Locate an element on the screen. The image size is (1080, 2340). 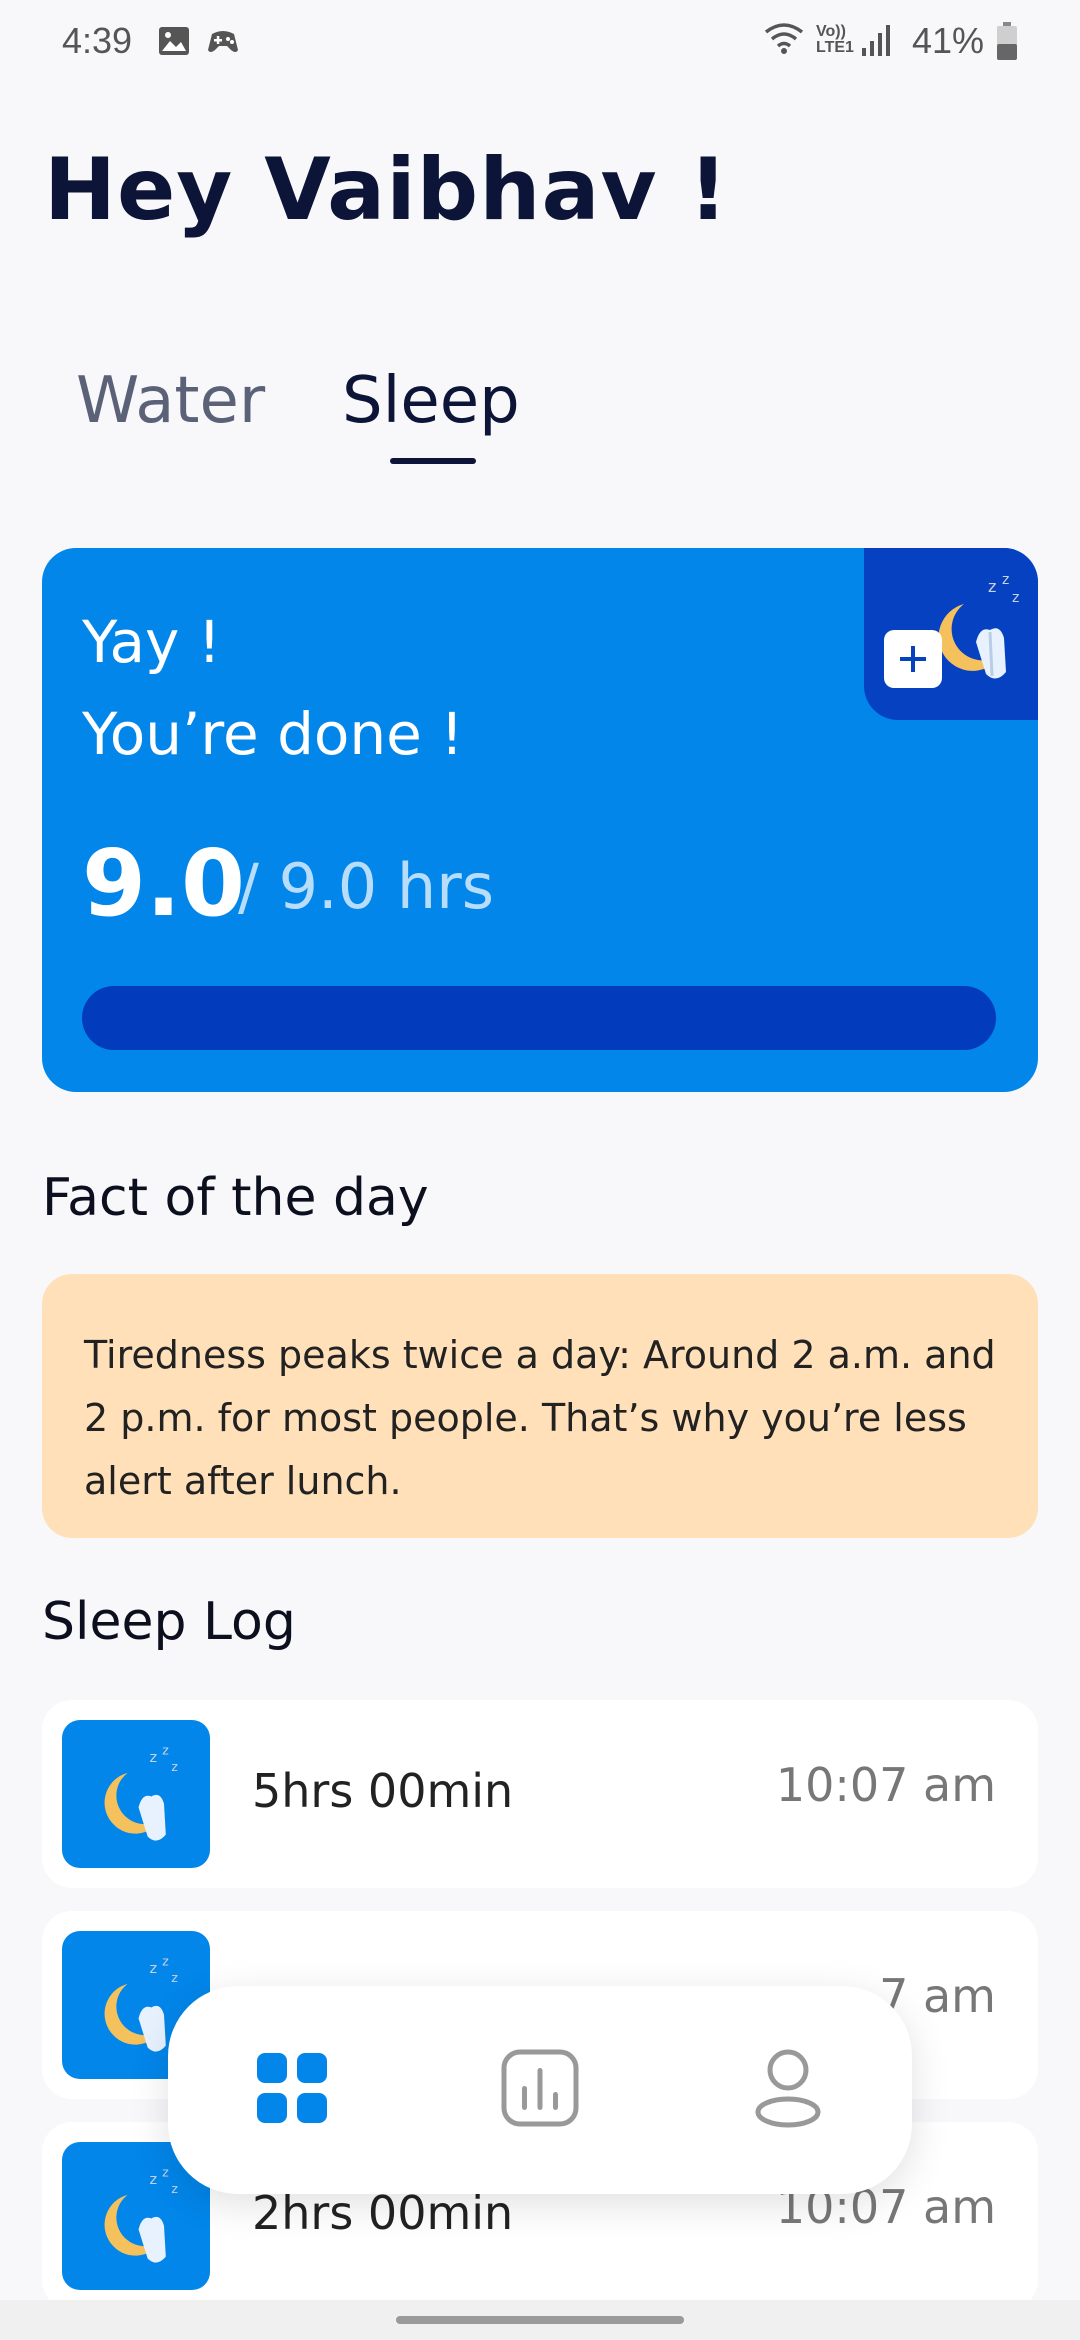
profile-icon is located at coordinates (788, 2090).